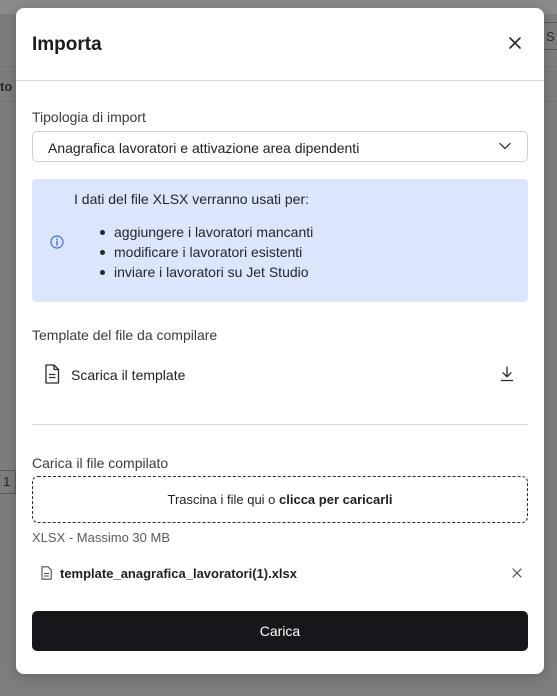 This screenshot has height=696, width=557. Describe the element at coordinates (280, 424) in the screenshot. I see `section-divider` at that location.